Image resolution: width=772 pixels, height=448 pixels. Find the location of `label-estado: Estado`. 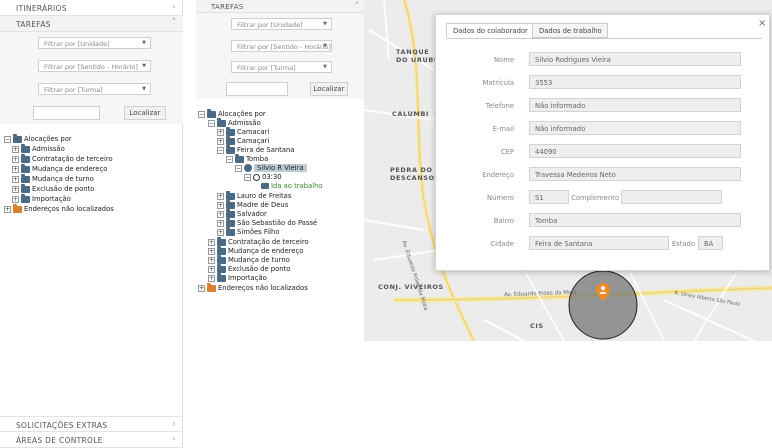

label-estado: Estado is located at coordinates (683, 244).